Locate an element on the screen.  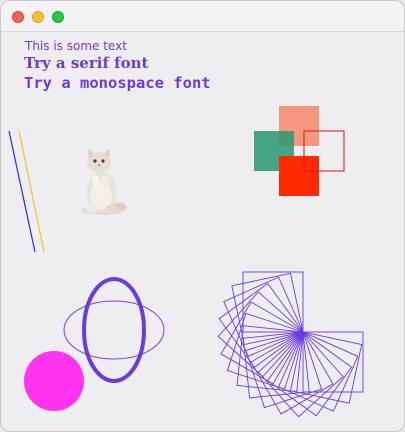
kitten-image is located at coordinates (104, 181).